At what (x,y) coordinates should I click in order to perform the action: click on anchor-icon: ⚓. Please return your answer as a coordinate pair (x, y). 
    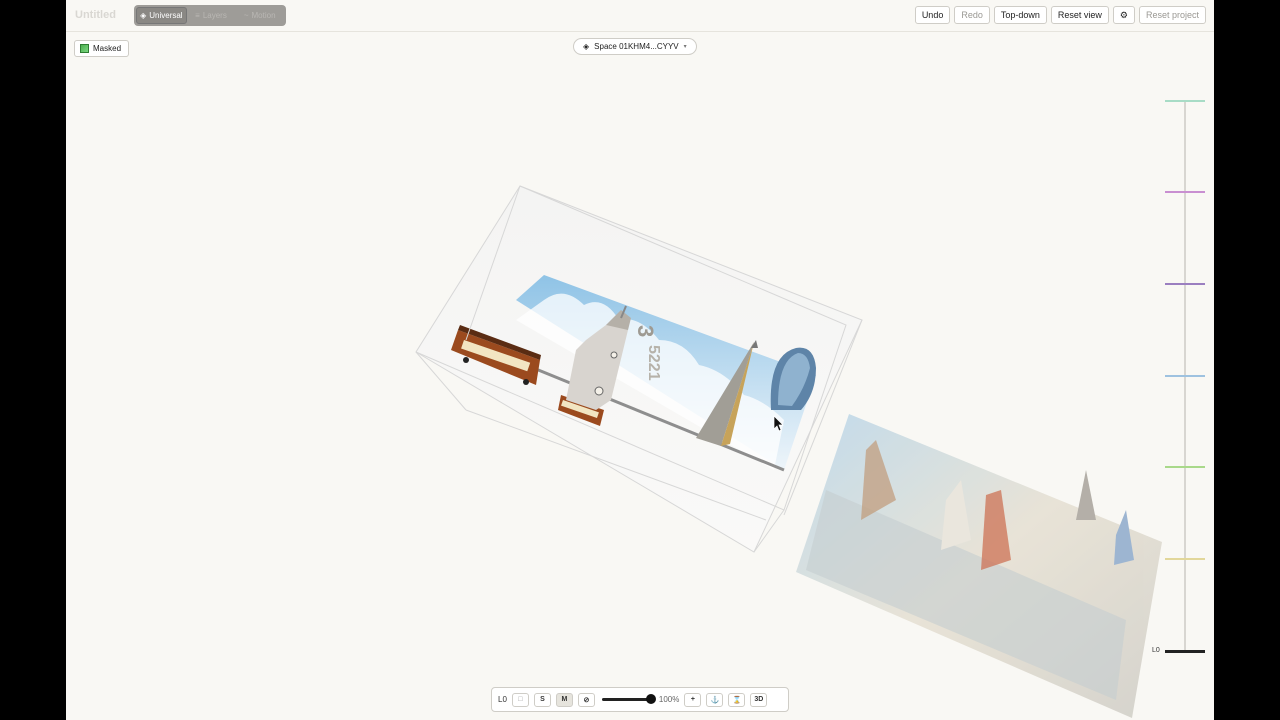
    Looking at the image, I should click on (715, 700).